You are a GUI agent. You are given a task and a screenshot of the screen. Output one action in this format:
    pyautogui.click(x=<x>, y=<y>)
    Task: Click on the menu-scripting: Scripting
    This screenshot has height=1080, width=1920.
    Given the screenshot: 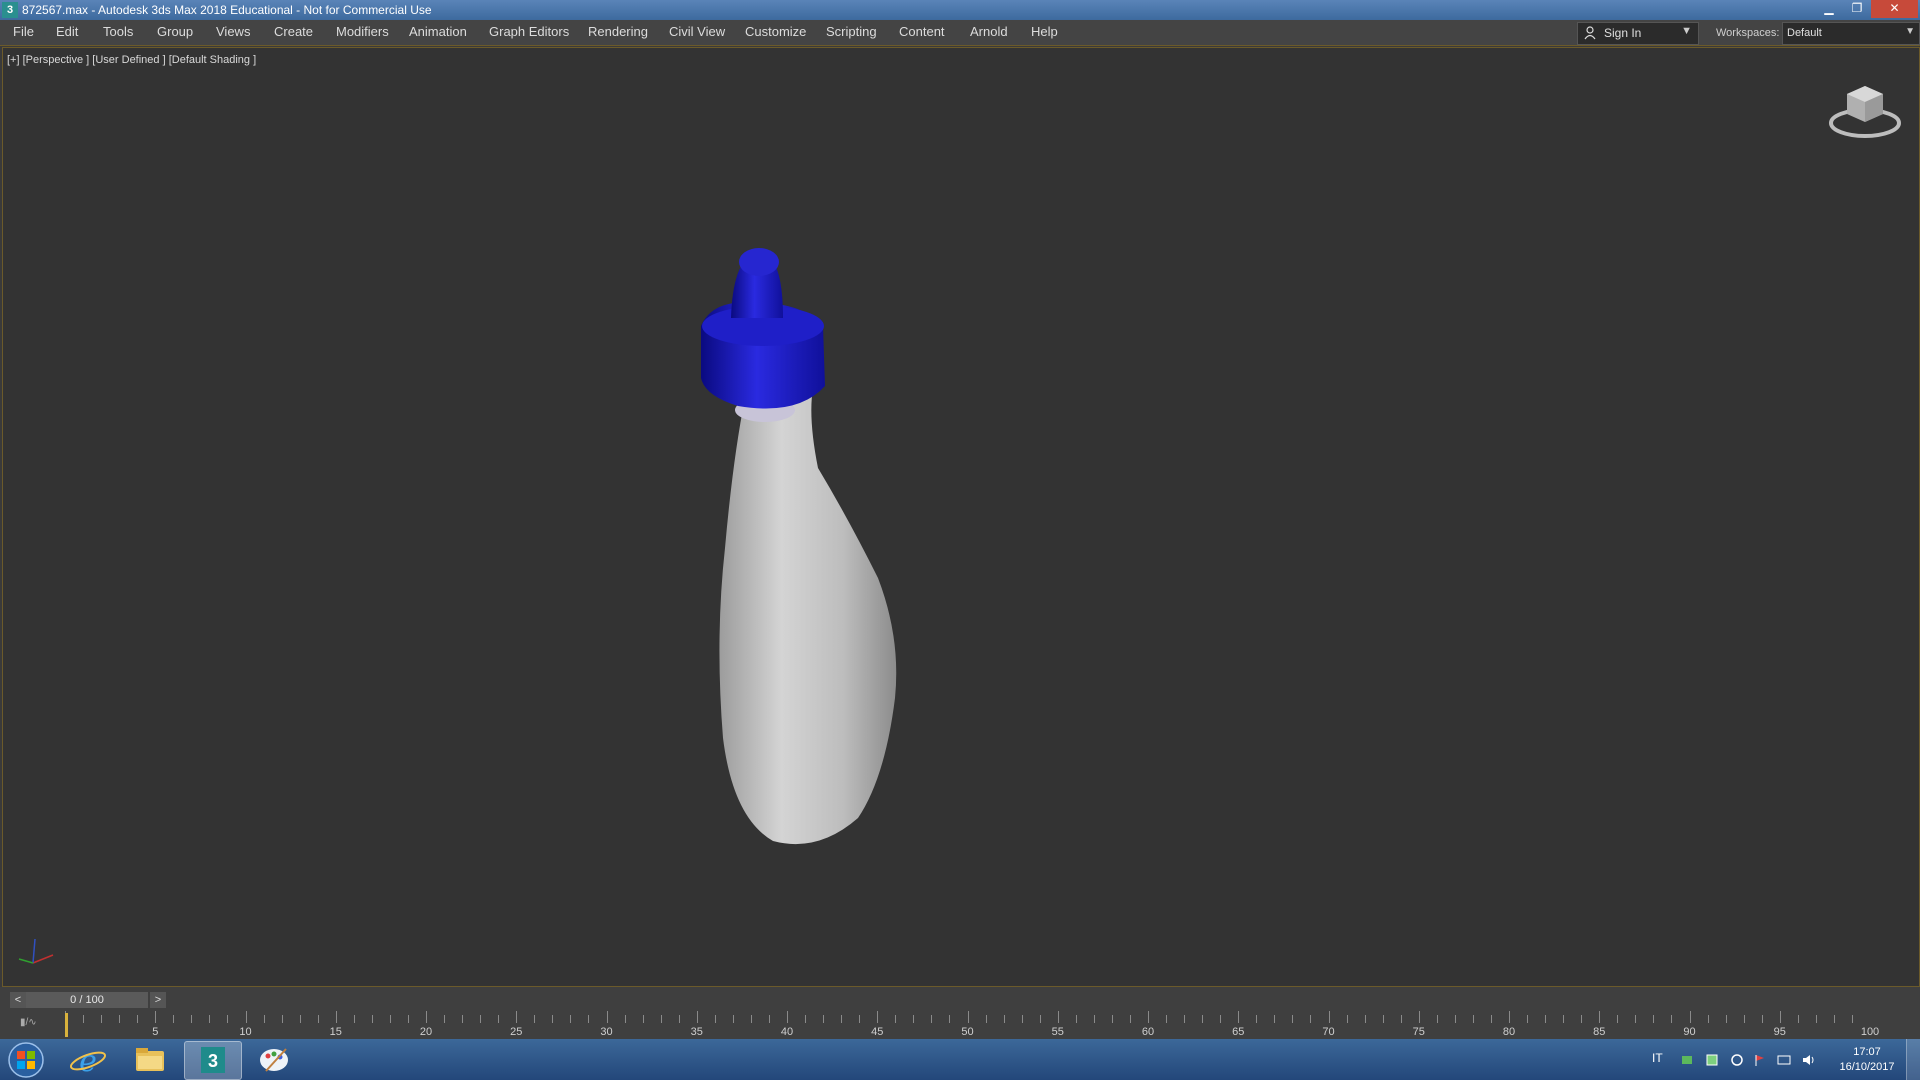 What is the action you would take?
    pyautogui.click(x=851, y=31)
    